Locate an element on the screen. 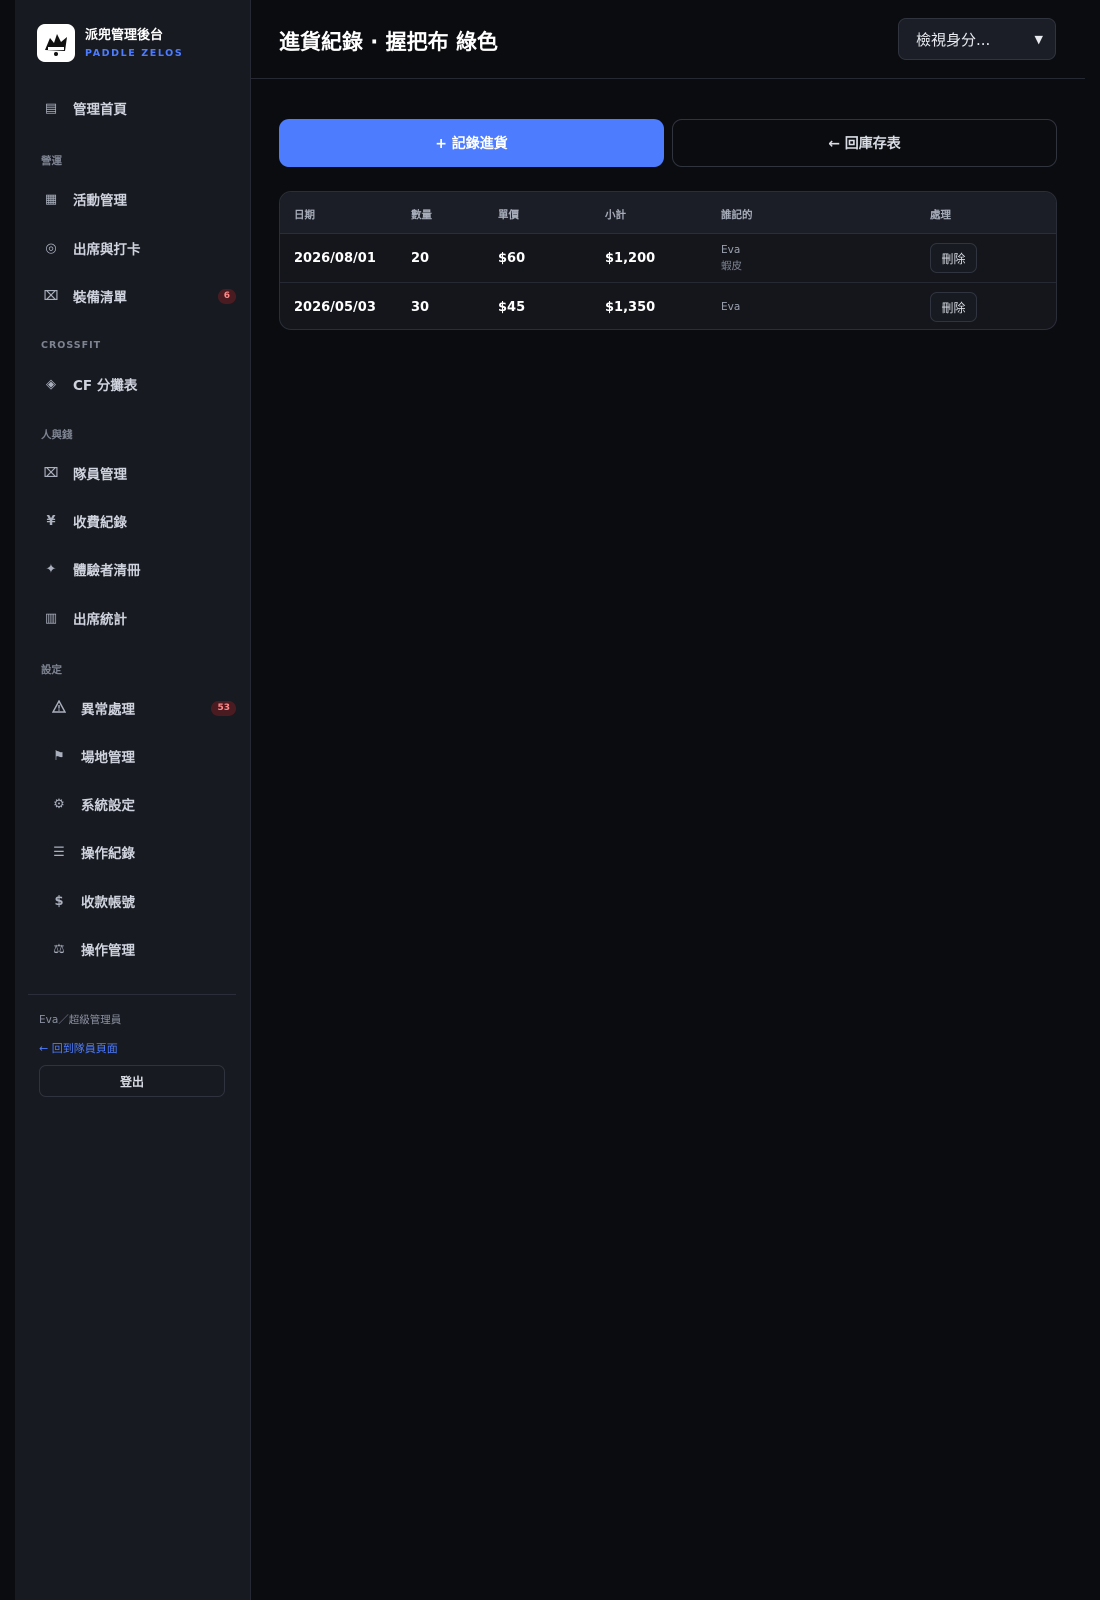 The image size is (1100, 1600). cell-subtotal: $1,200 is located at coordinates (630, 258).